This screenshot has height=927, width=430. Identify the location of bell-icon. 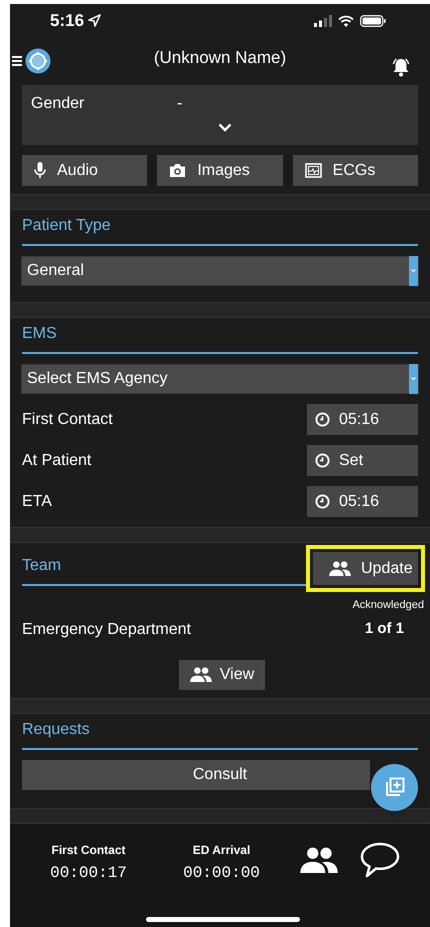
(401, 67).